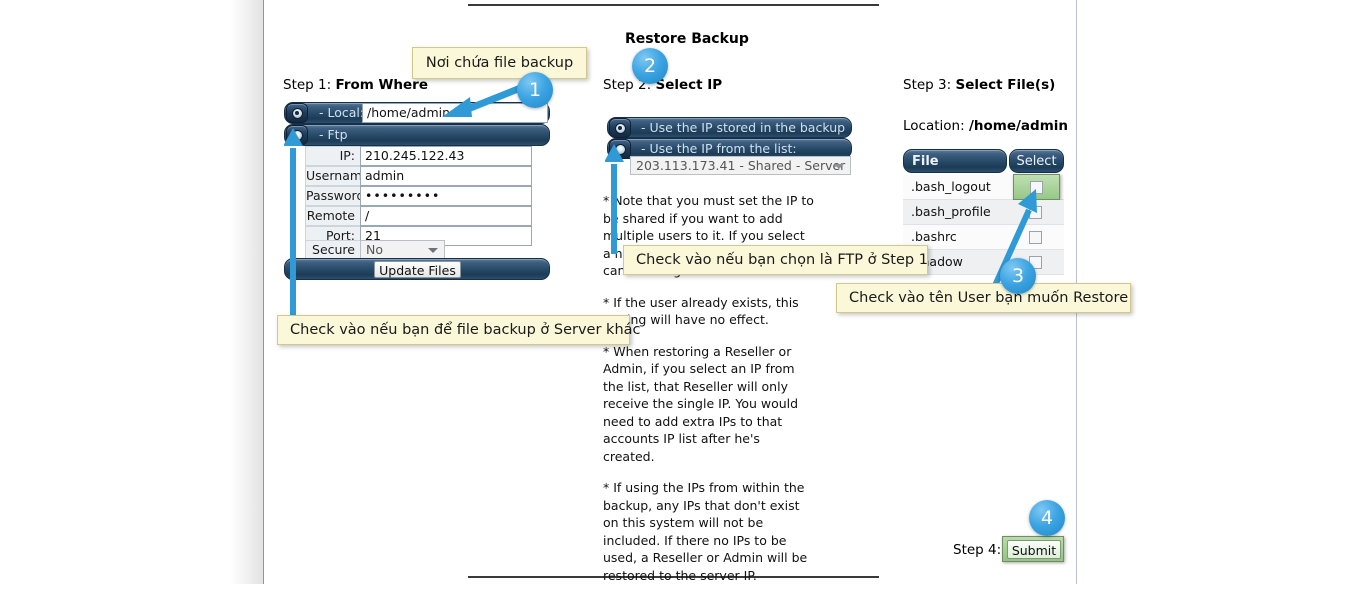 Image resolution: width=1349 pixels, height=598 pixels. What do you see at coordinates (673, 5) in the screenshot?
I see `top-divider` at bounding box center [673, 5].